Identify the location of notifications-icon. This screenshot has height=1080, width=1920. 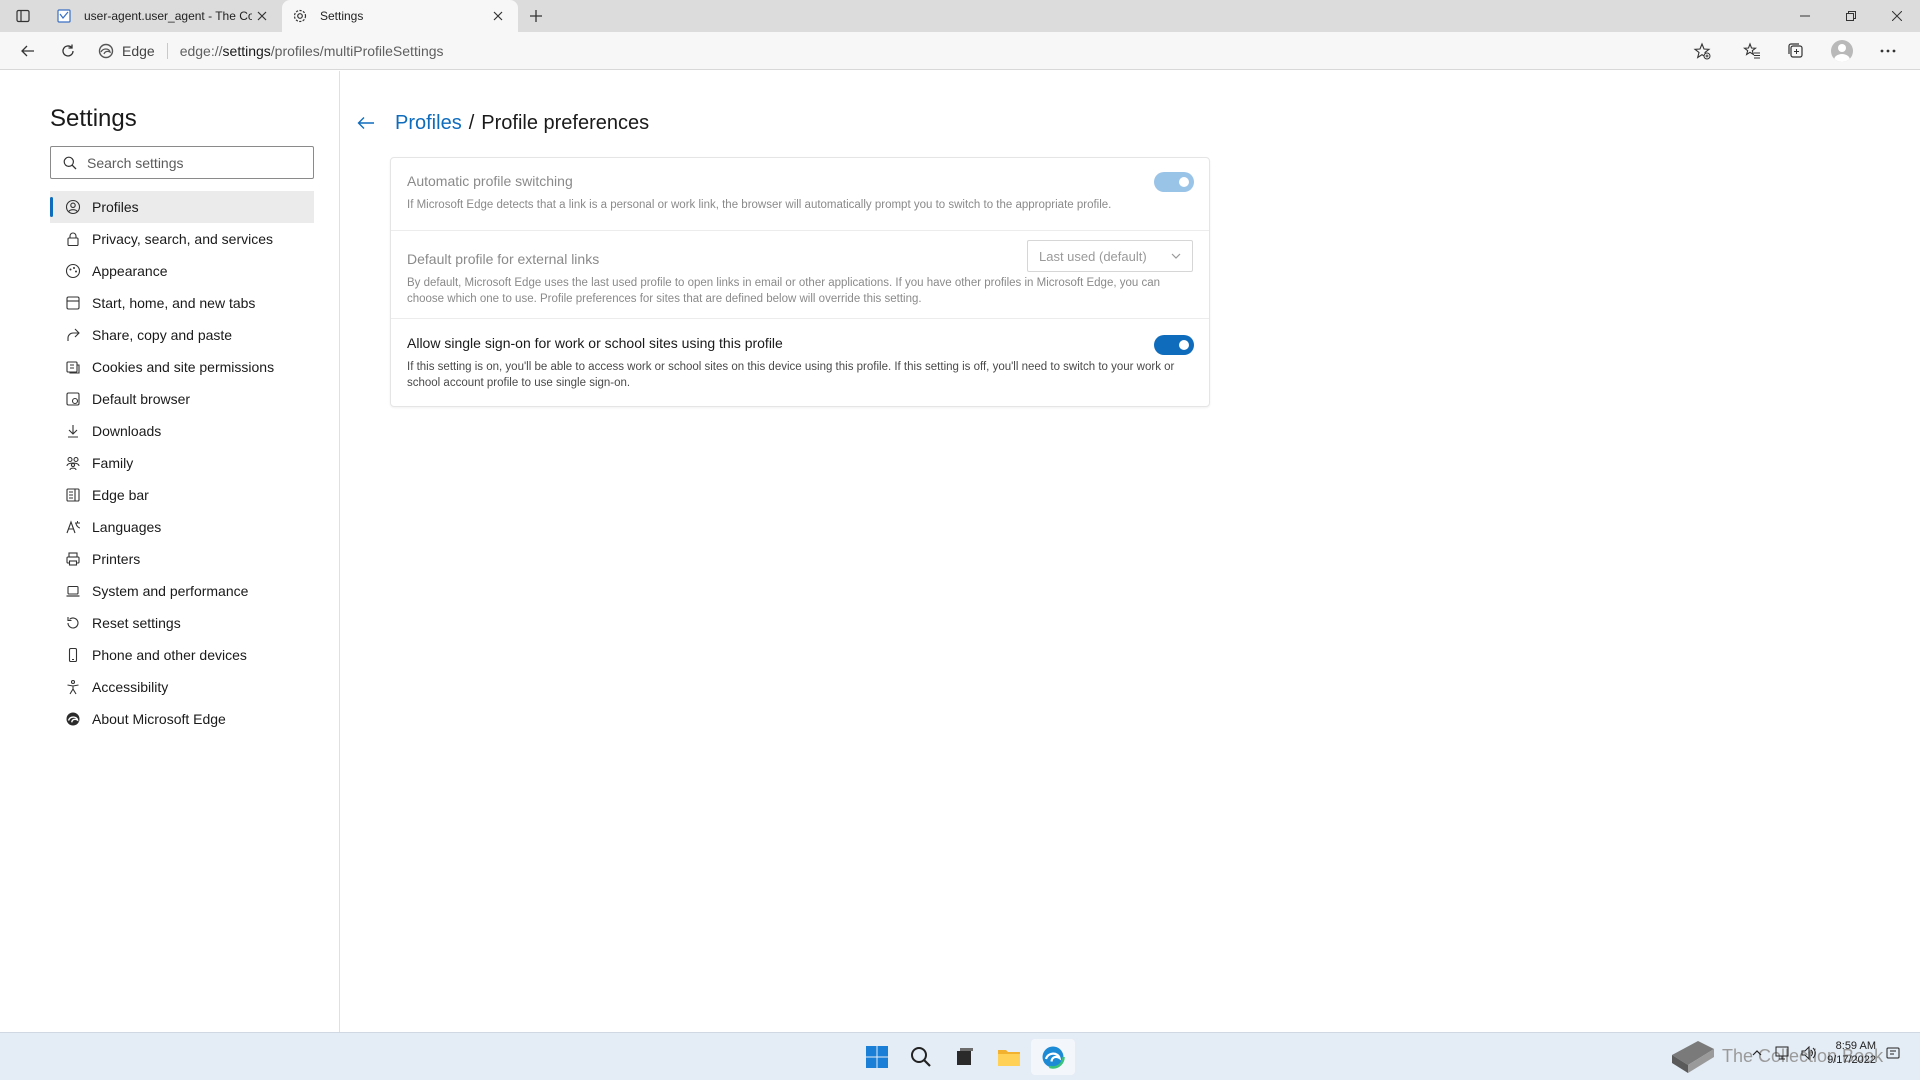
(1893, 1053).